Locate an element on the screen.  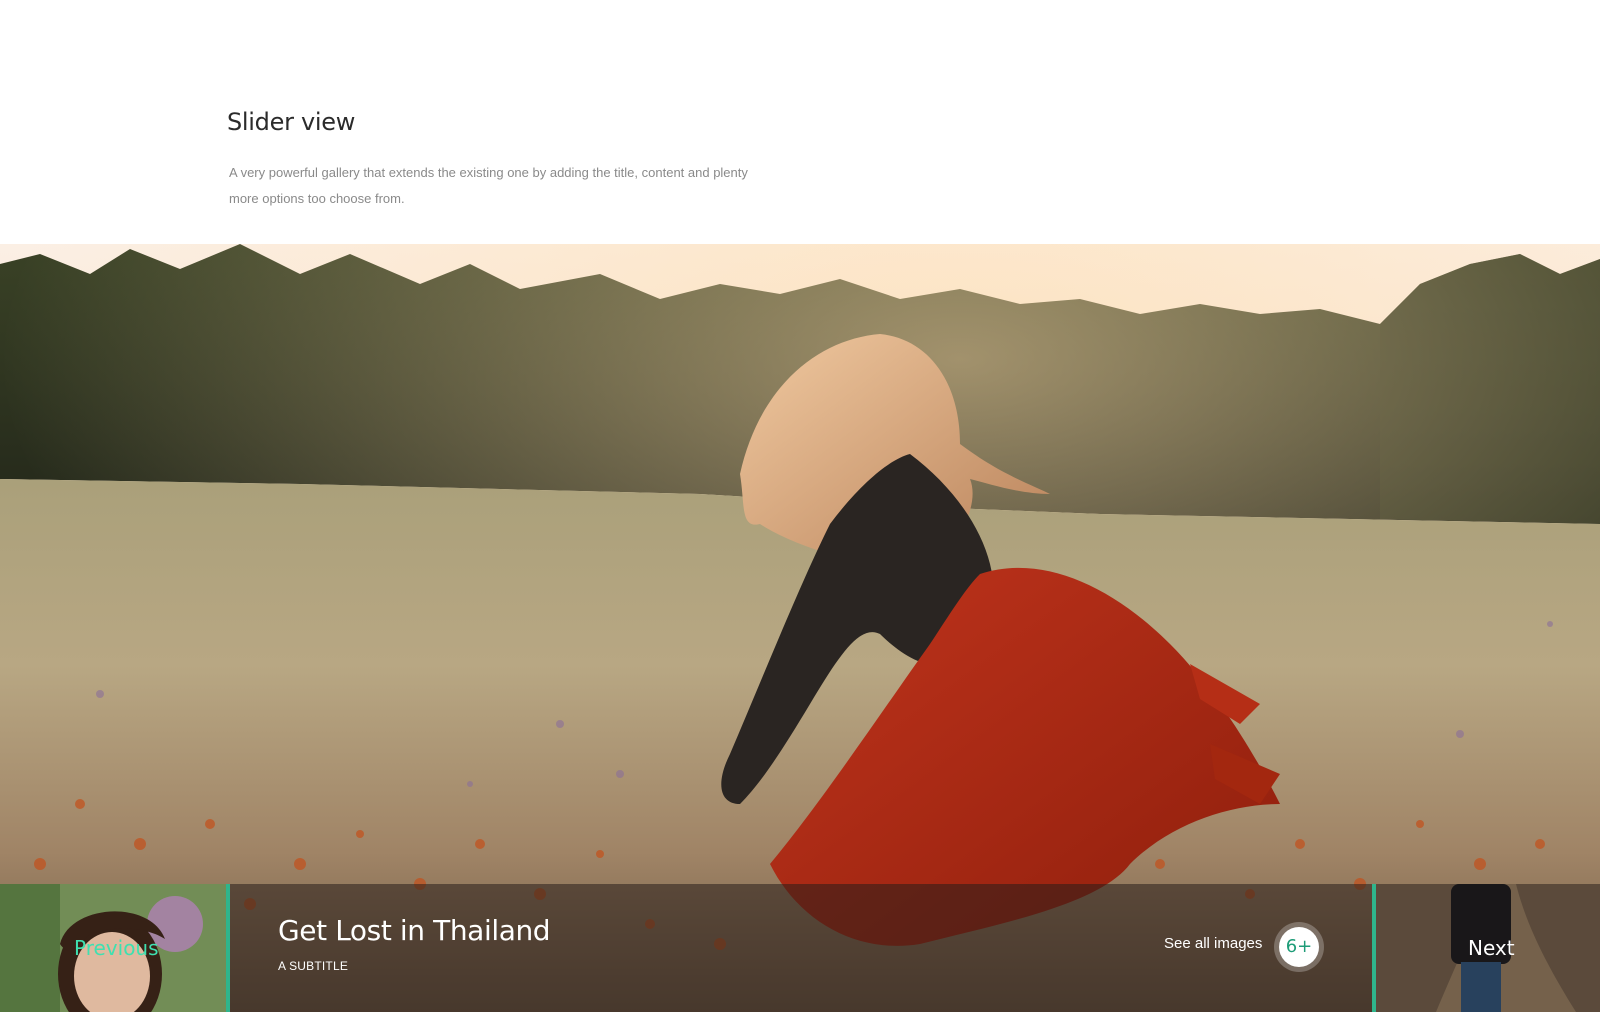
slide-caption: Get Lost in Thailand A SUBTITLE is located at coordinates (414, 943).